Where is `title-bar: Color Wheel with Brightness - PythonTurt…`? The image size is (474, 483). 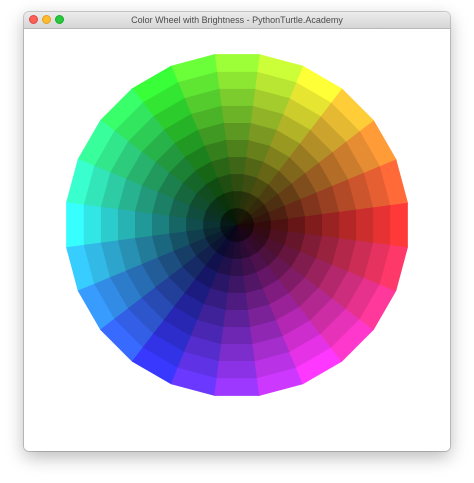
title-bar: Color Wheel with Brightness - PythonTurt… is located at coordinates (237, 20).